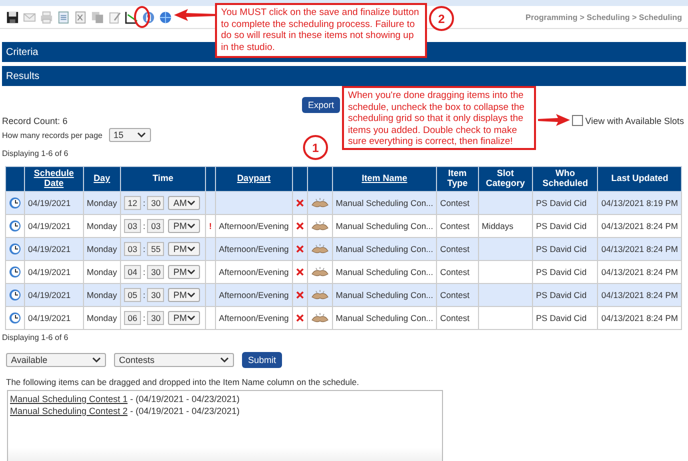 Image resolution: width=688 pixels, height=461 pixels. What do you see at coordinates (640, 203) in the screenshot?
I see `table-cell: 04/13/2021 8:19 PM` at bounding box center [640, 203].